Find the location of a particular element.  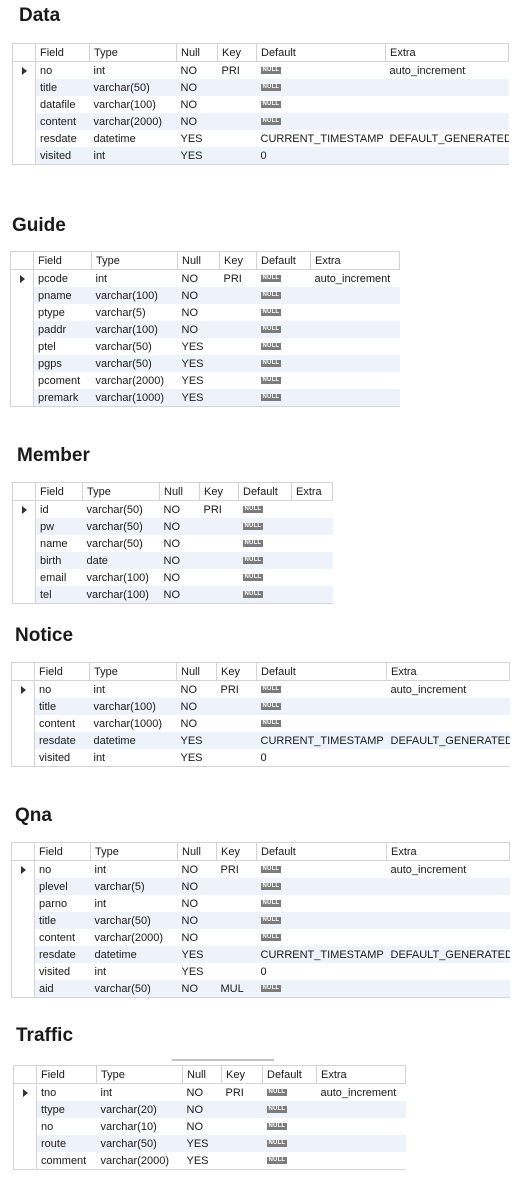

cell-field: pcode is located at coordinates (63, 279).